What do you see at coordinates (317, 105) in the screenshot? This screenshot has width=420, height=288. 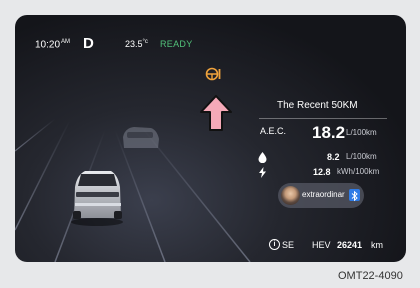 I see `stats-title: The Recent 50KM` at bounding box center [317, 105].